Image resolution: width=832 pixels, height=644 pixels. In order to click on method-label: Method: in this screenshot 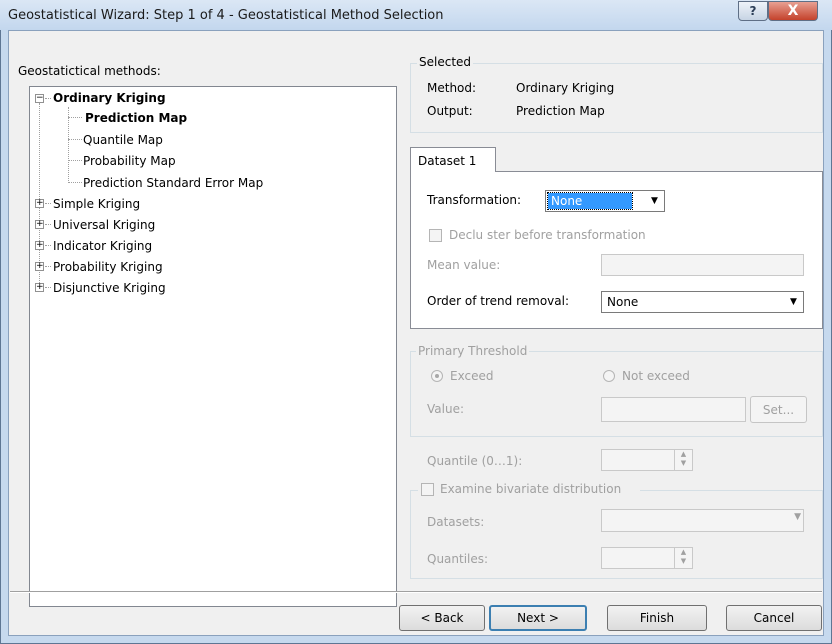, I will do `click(452, 88)`.